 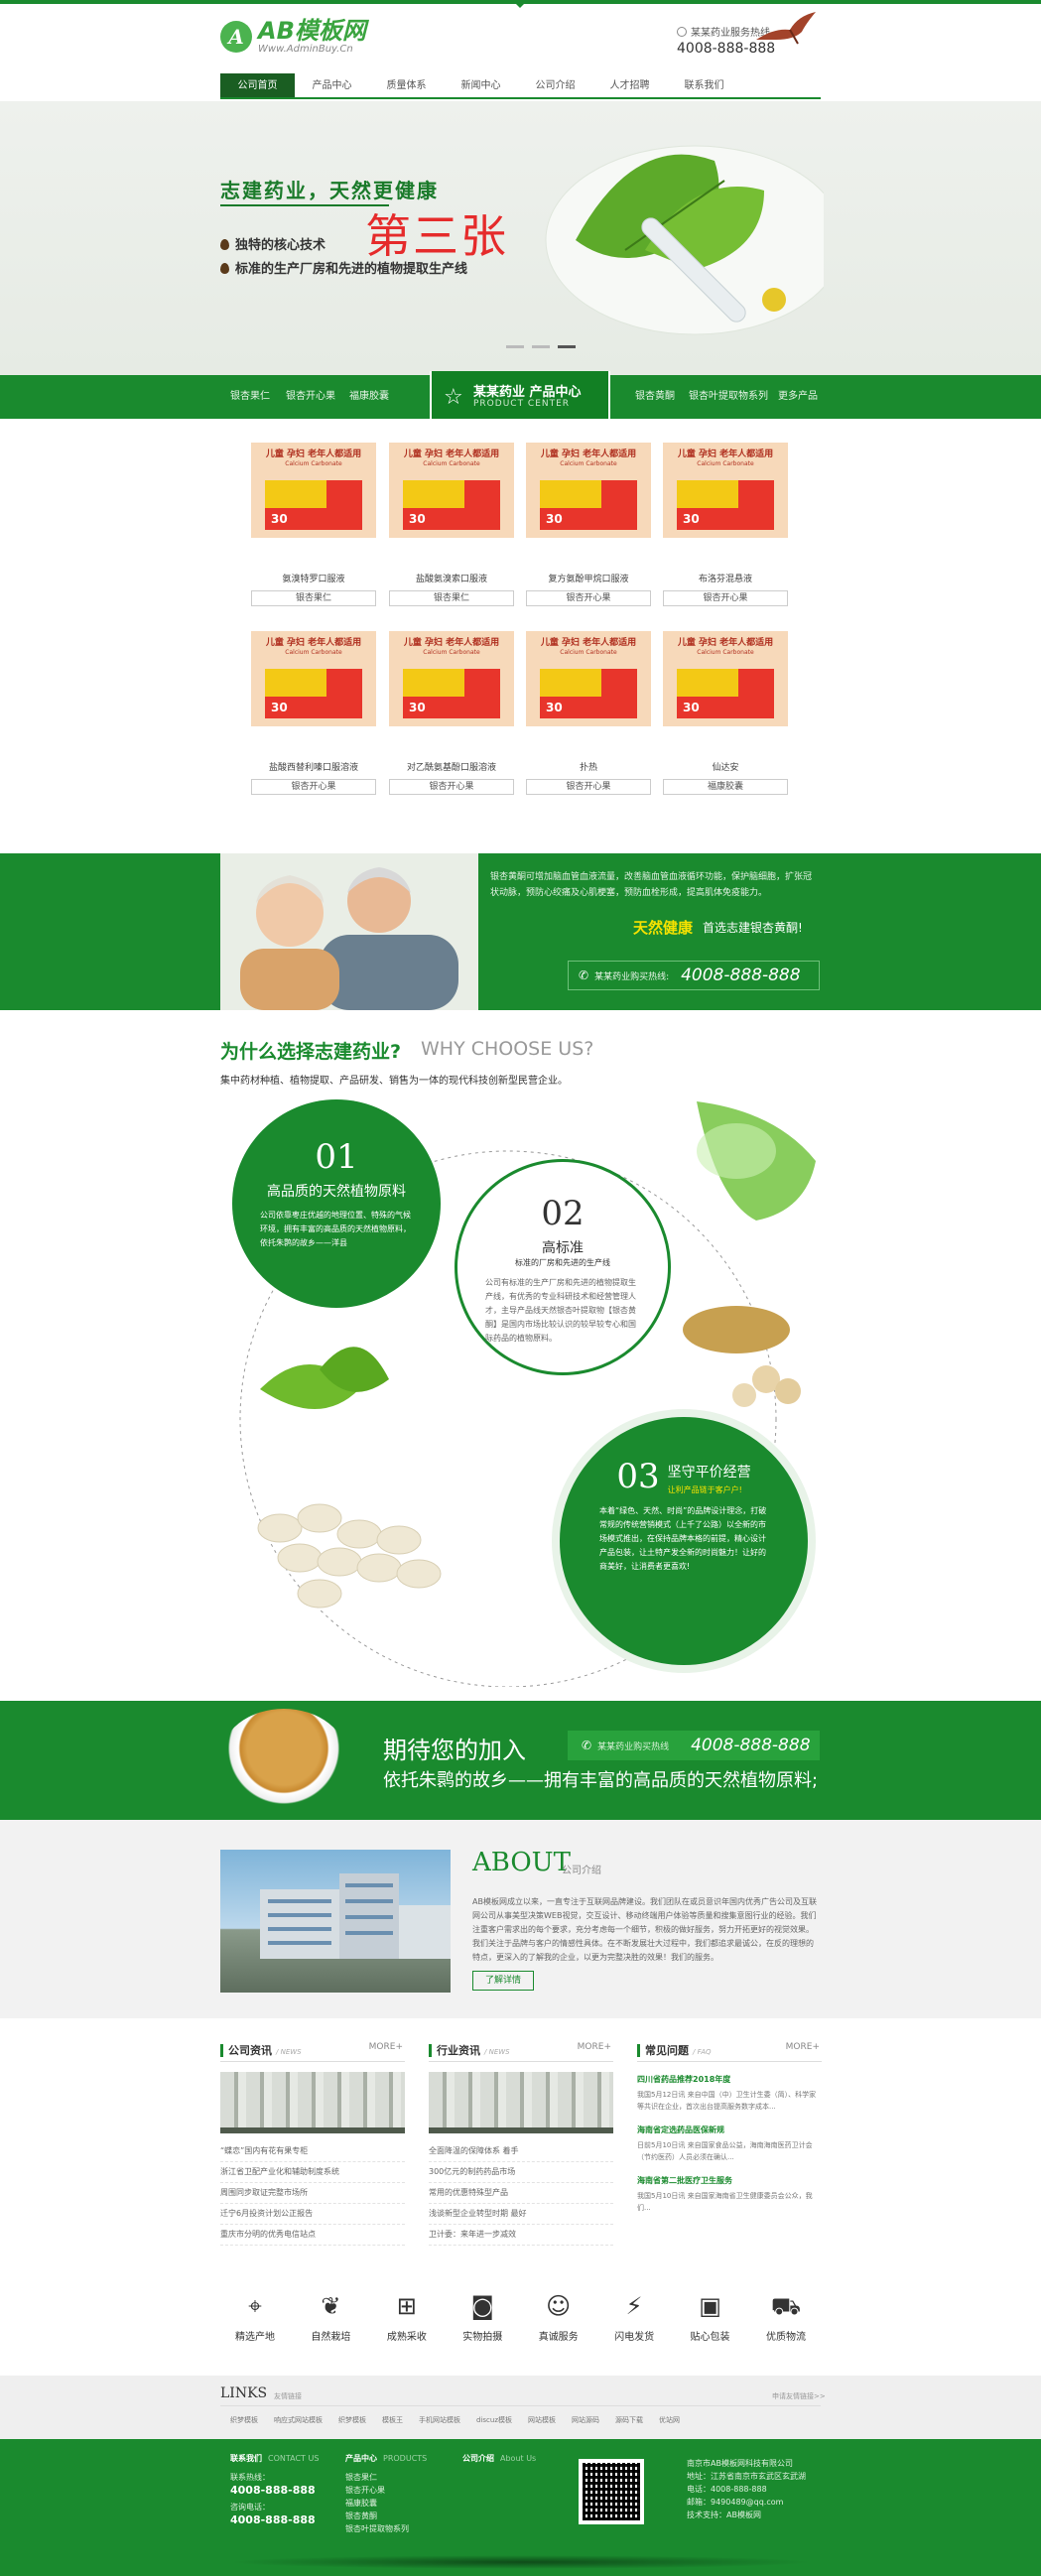 I want to click on nav-item-contact: 联系我们, so click(x=704, y=85).